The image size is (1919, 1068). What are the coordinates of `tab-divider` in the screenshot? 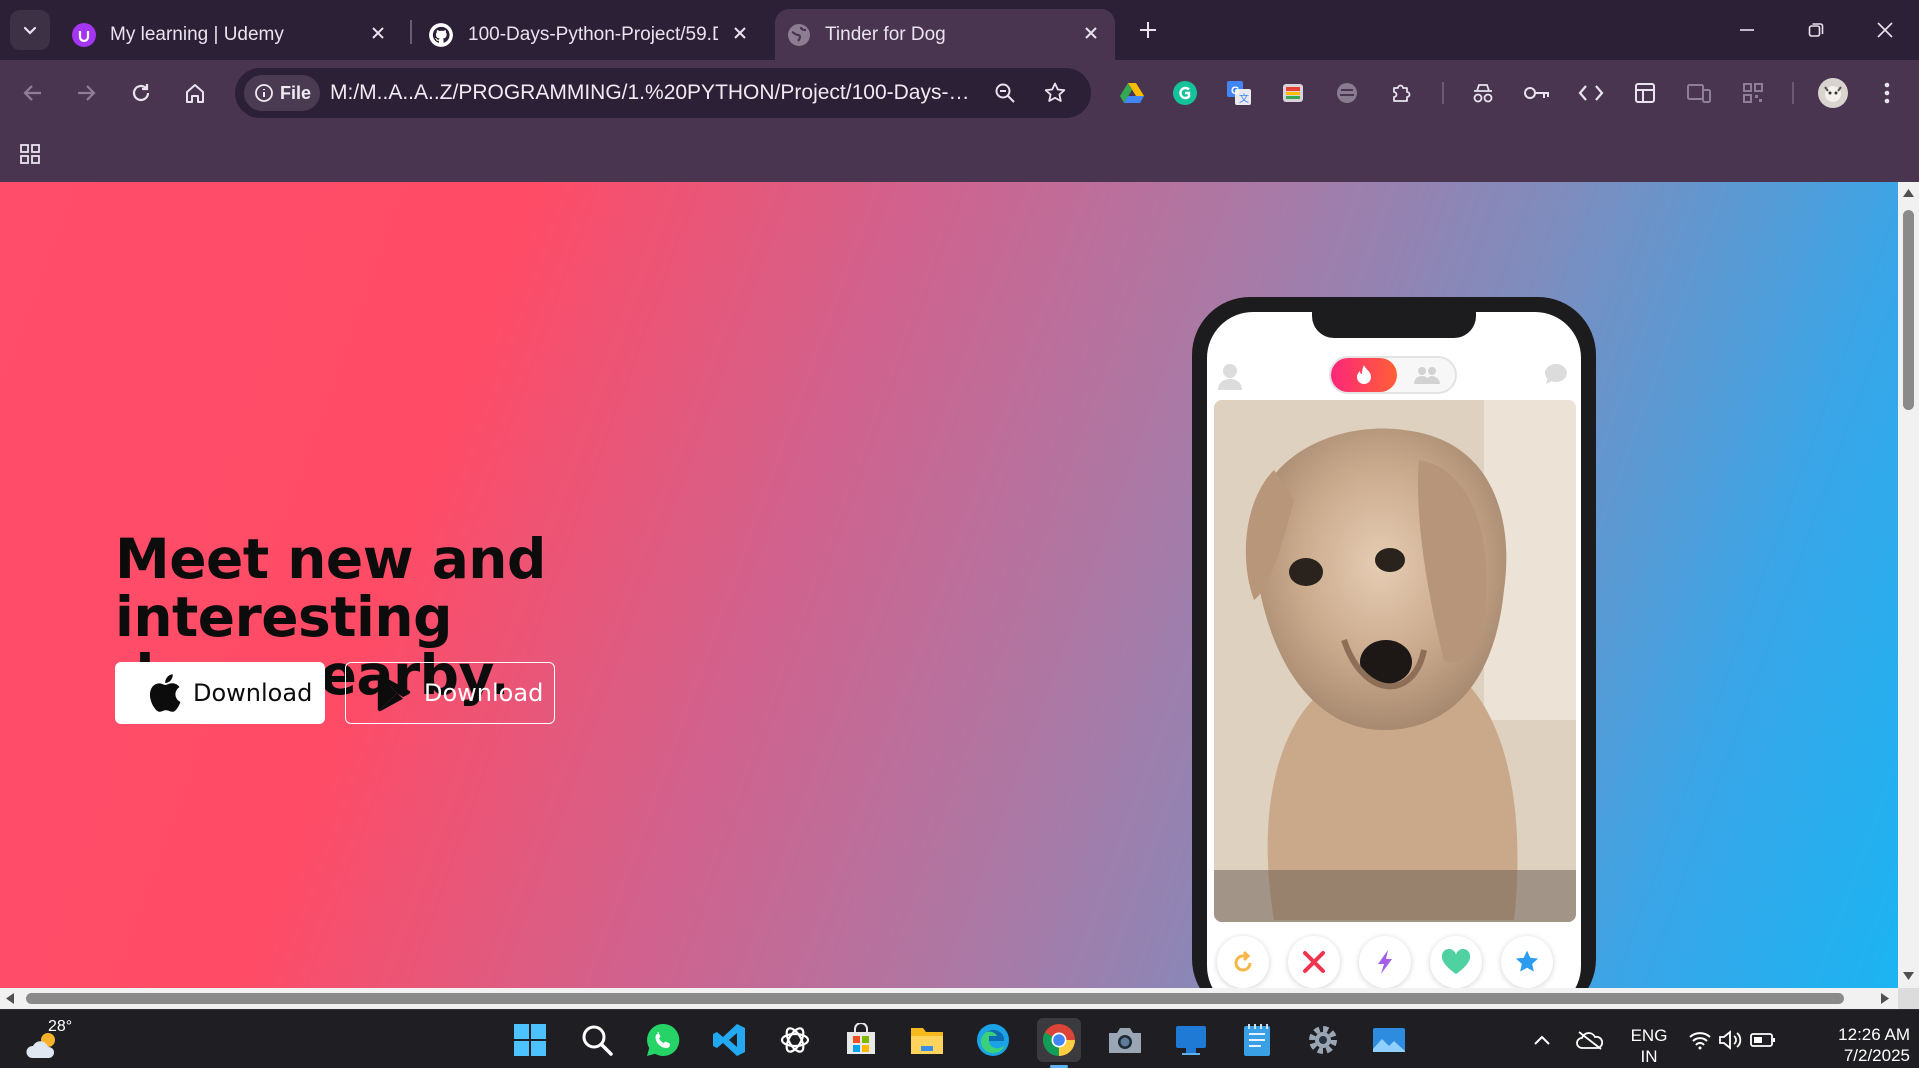 It's located at (411, 32).